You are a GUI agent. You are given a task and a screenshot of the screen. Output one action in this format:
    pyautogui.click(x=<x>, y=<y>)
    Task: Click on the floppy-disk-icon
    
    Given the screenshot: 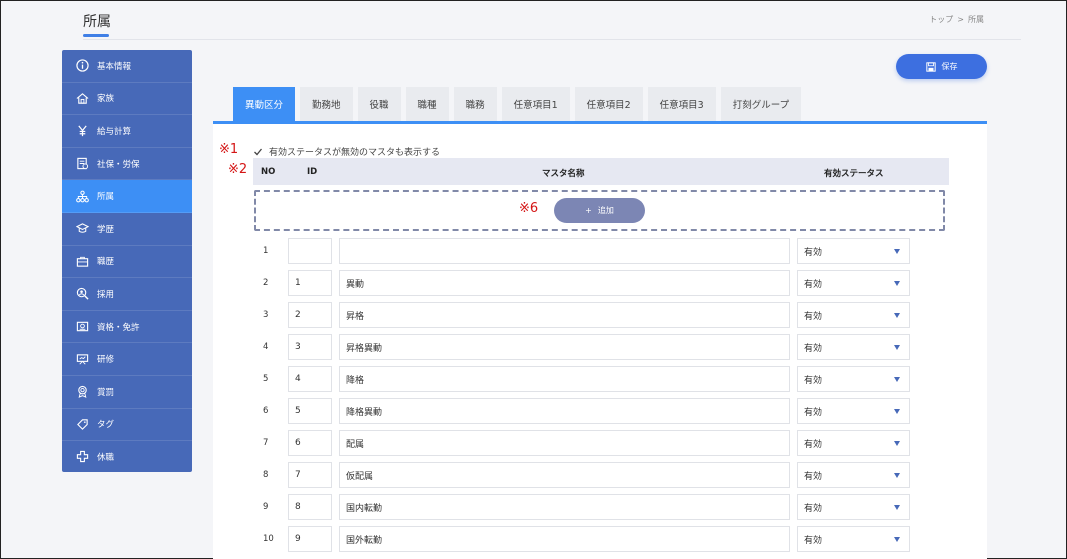 What is the action you would take?
    pyautogui.click(x=930, y=66)
    